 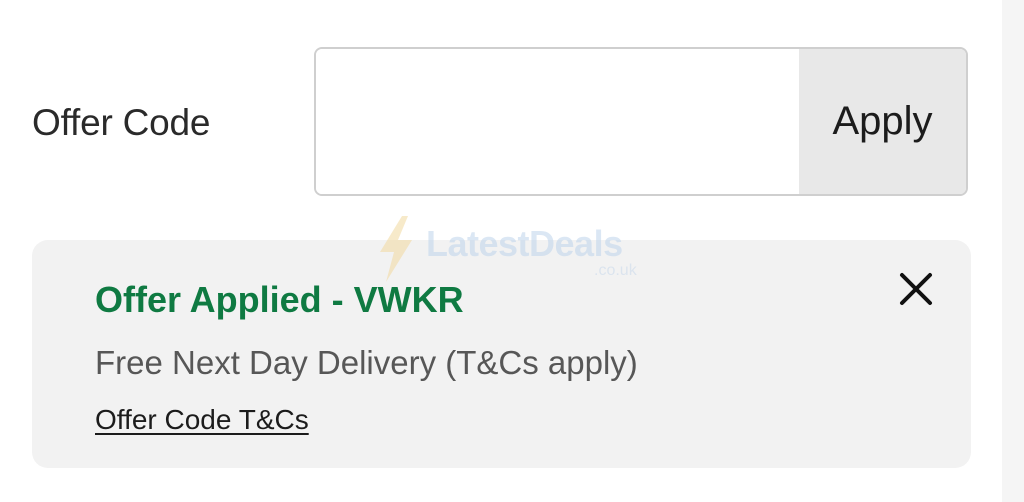 What do you see at coordinates (524, 243) in the screenshot?
I see `watermark-brand: LatestDeals` at bounding box center [524, 243].